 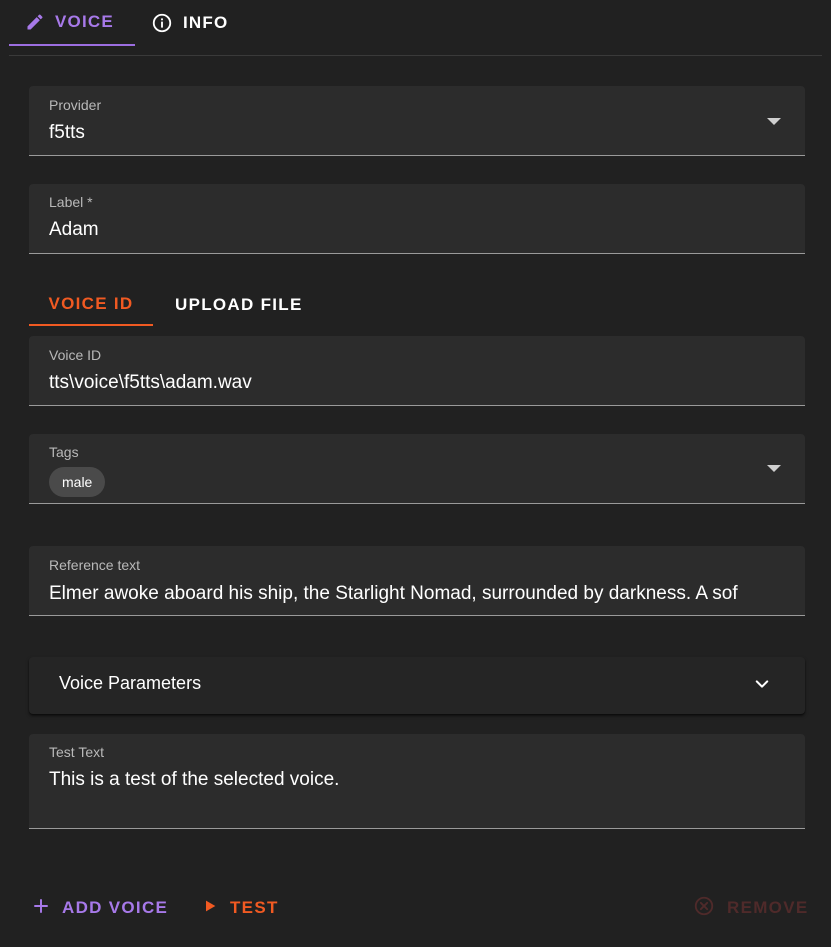 What do you see at coordinates (41, 908) in the screenshot?
I see `plus-icon` at bounding box center [41, 908].